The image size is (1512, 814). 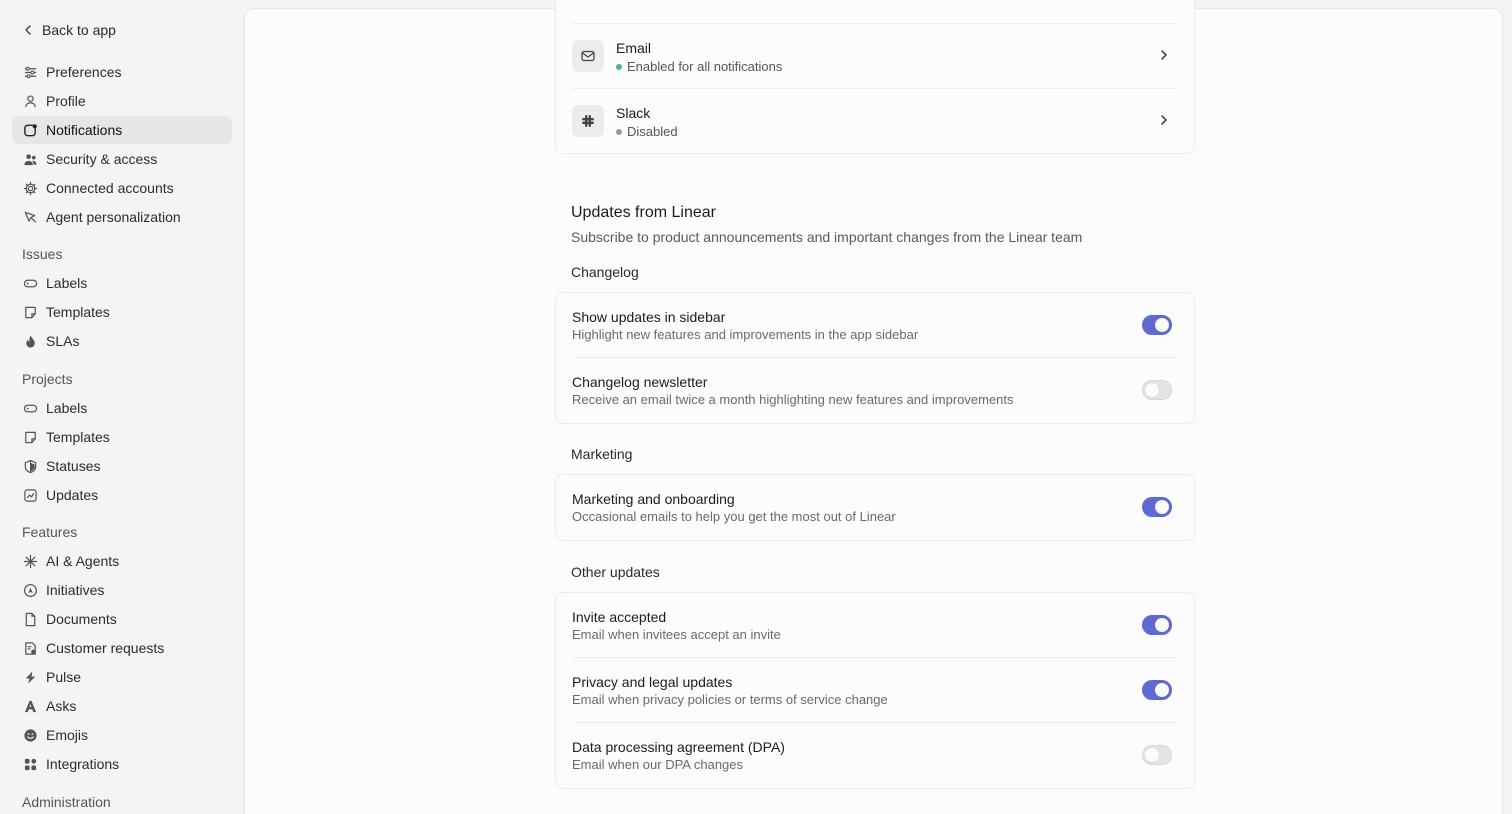 I want to click on updates-section-title: Updates from Linear, so click(x=643, y=212).